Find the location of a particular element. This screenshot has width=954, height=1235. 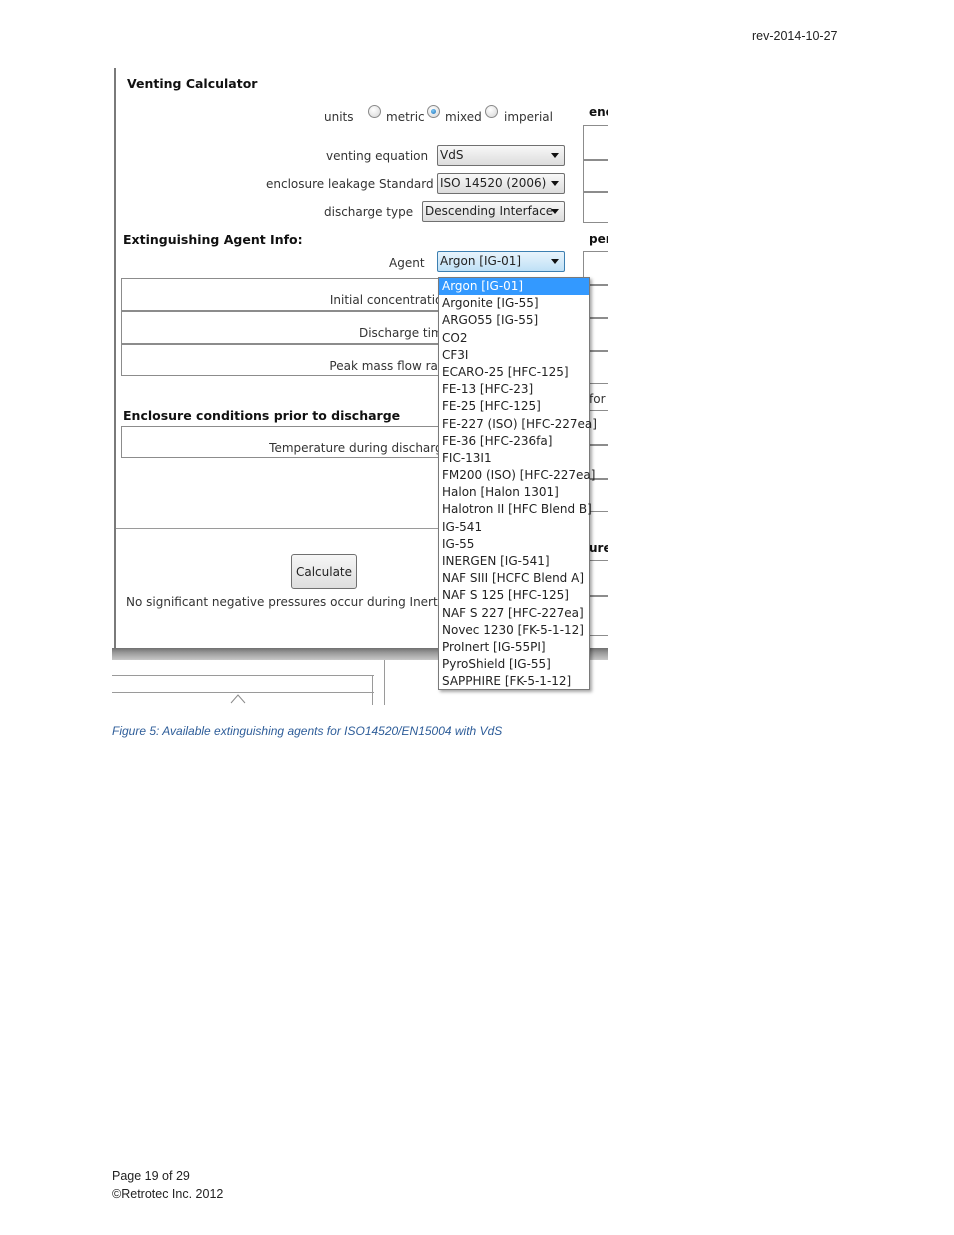

enclosure-section-title: Enclosure conditions prior to discharge is located at coordinates (262, 415).